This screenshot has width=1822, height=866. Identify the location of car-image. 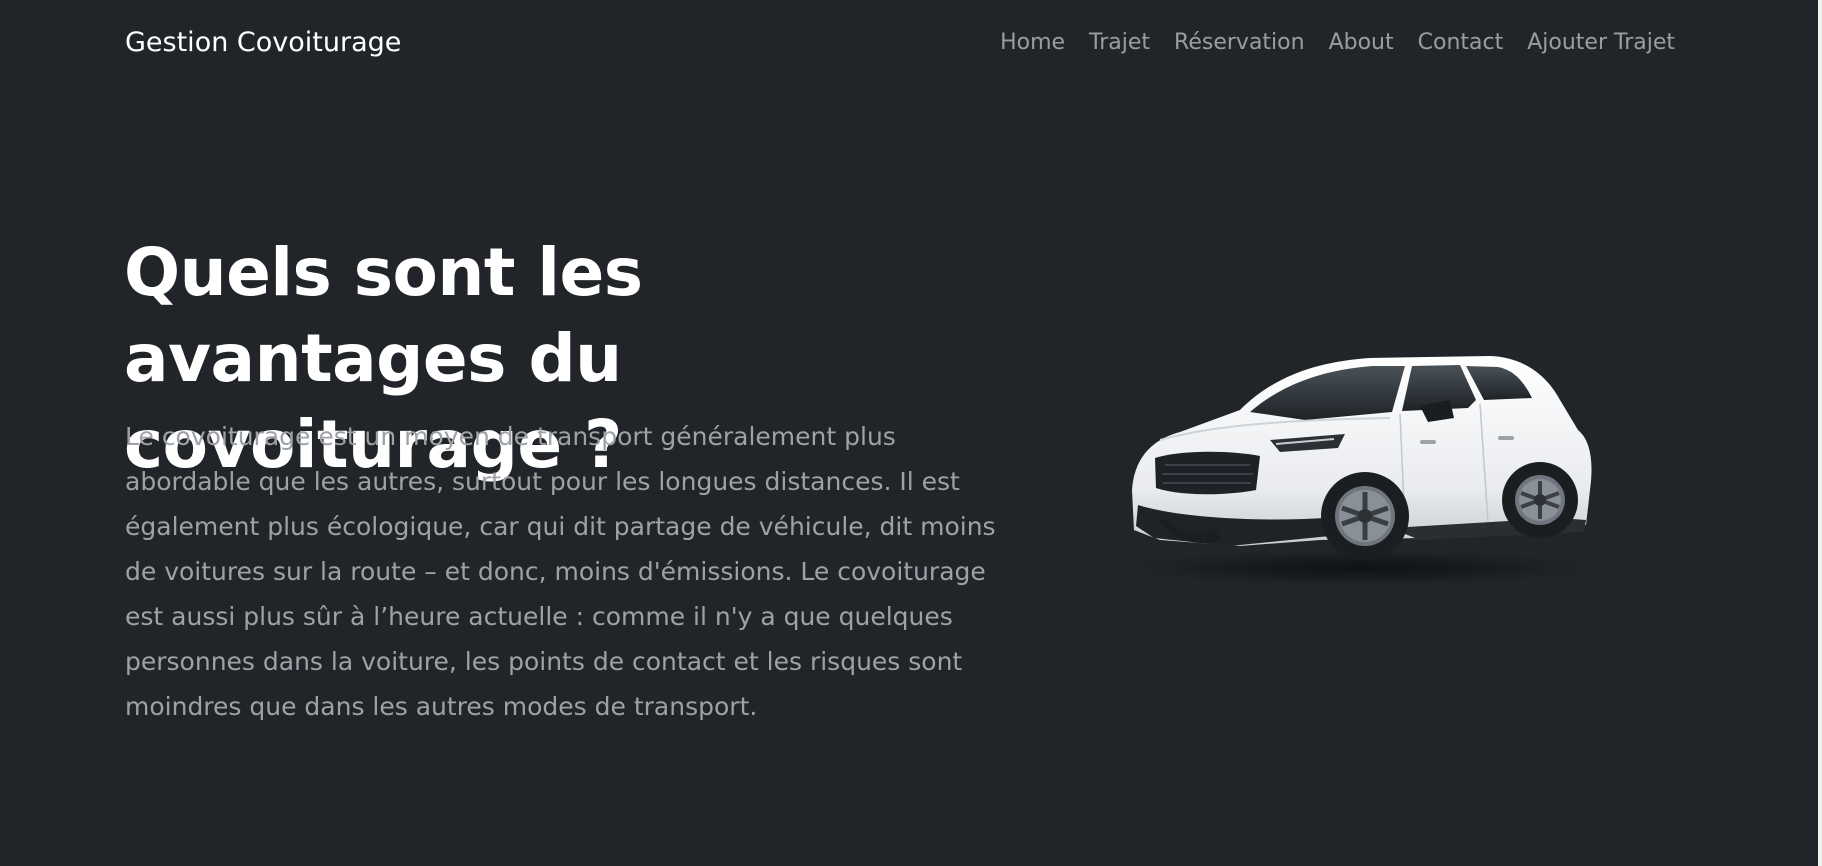
(1360, 470).